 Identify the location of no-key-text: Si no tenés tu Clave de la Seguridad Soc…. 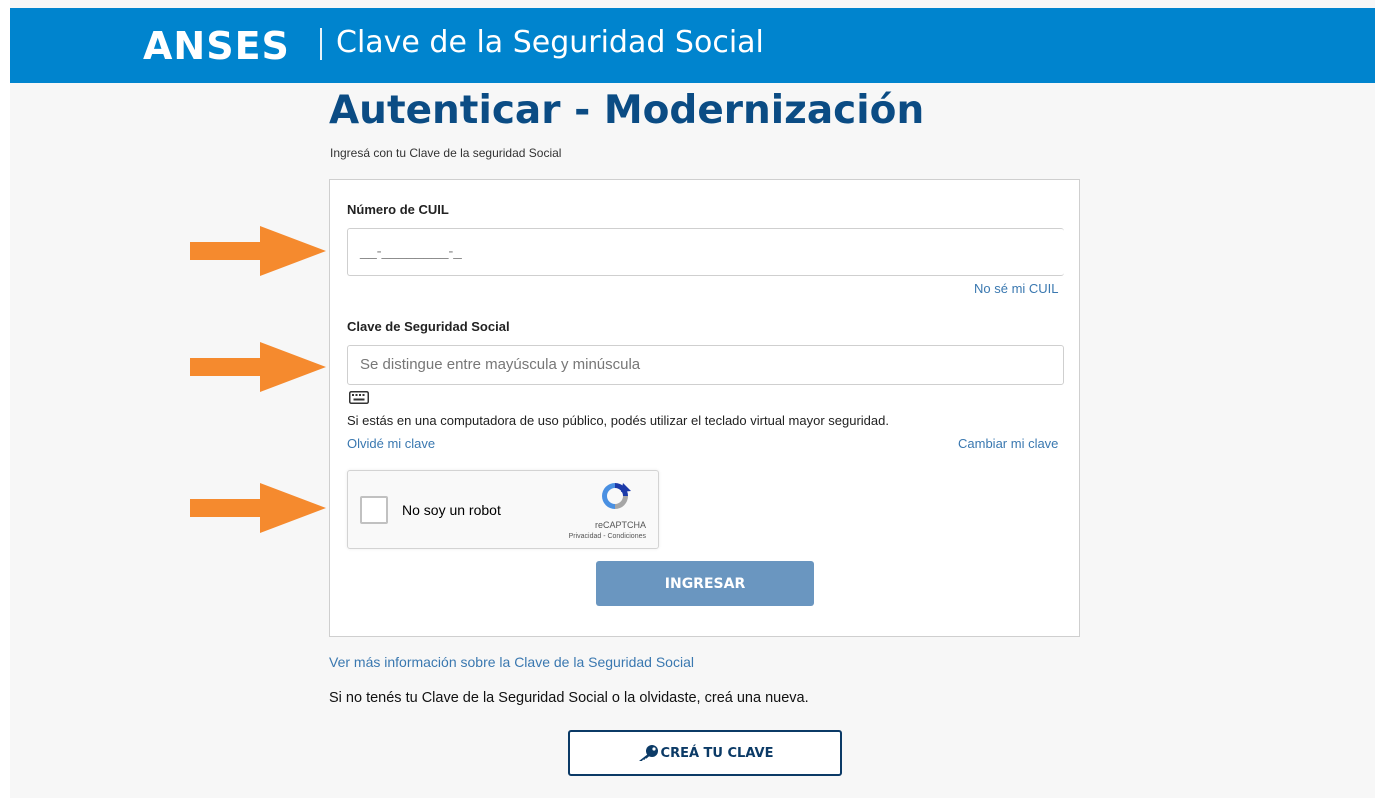
(569, 698).